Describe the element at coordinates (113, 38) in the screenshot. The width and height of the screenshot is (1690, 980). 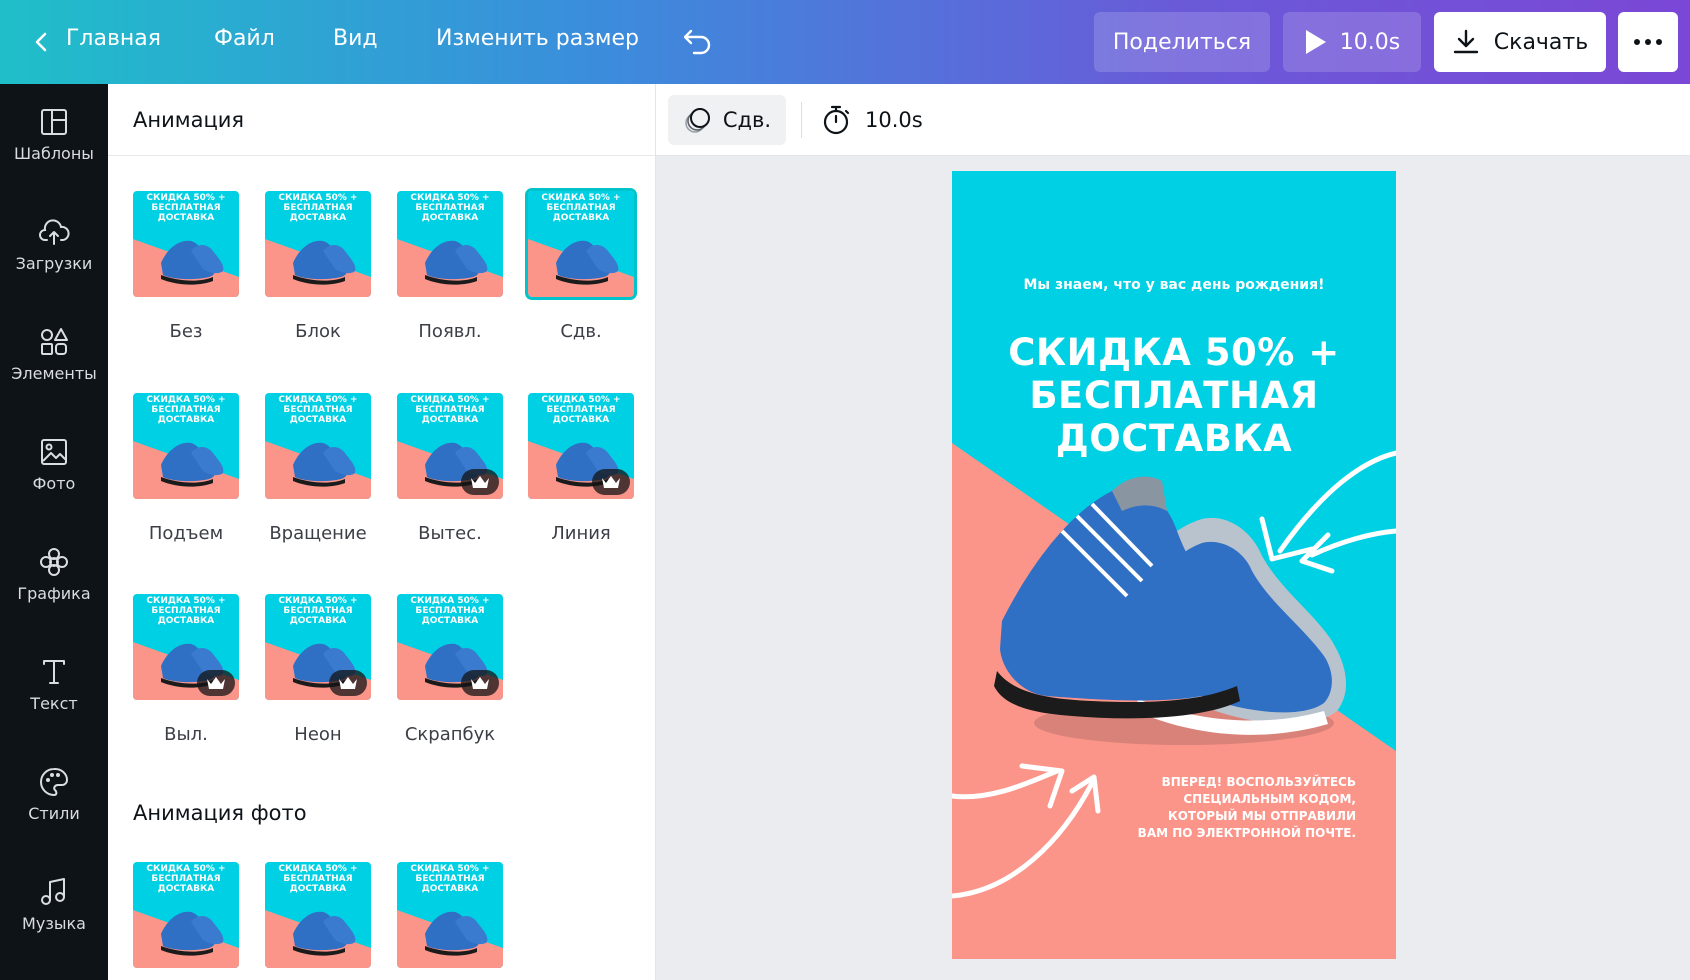
I see `home-link: Главная` at that location.